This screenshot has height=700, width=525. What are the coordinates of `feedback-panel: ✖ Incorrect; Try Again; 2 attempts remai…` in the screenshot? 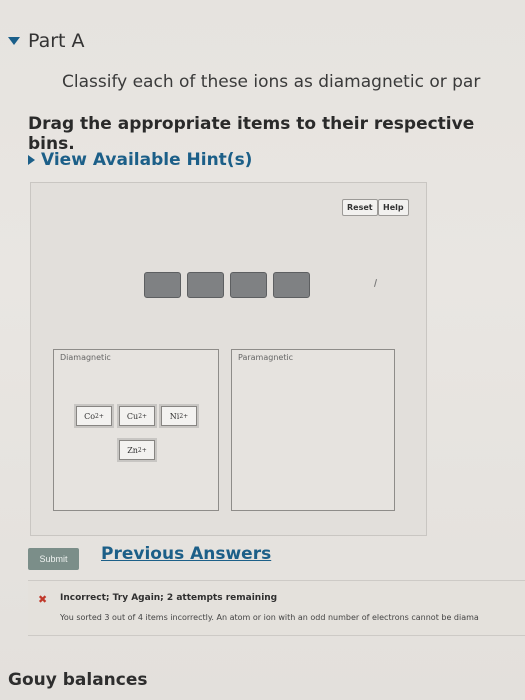 It's located at (276, 608).